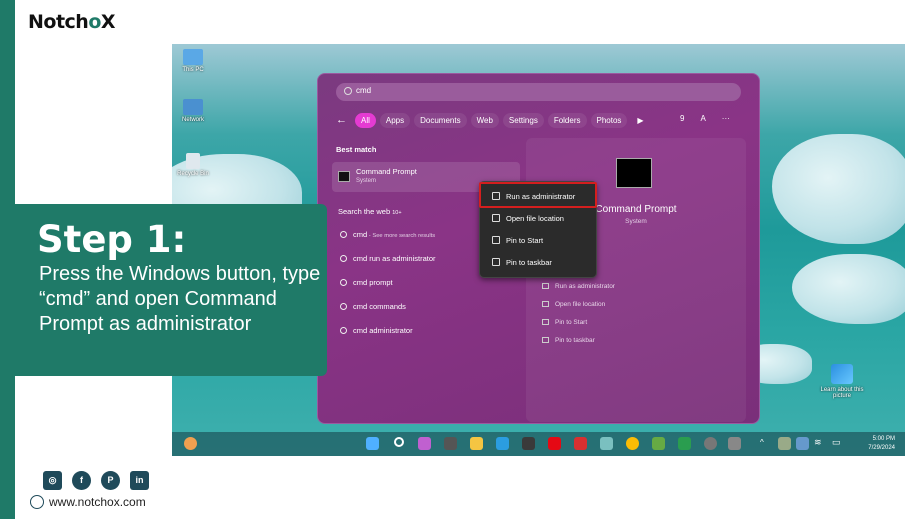 This screenshot has height=519, width=922. What do you see at coordinates (341, 120) in the screenshot?
I see `back-arrow-icon: ←` at bounding box center [341, 120].